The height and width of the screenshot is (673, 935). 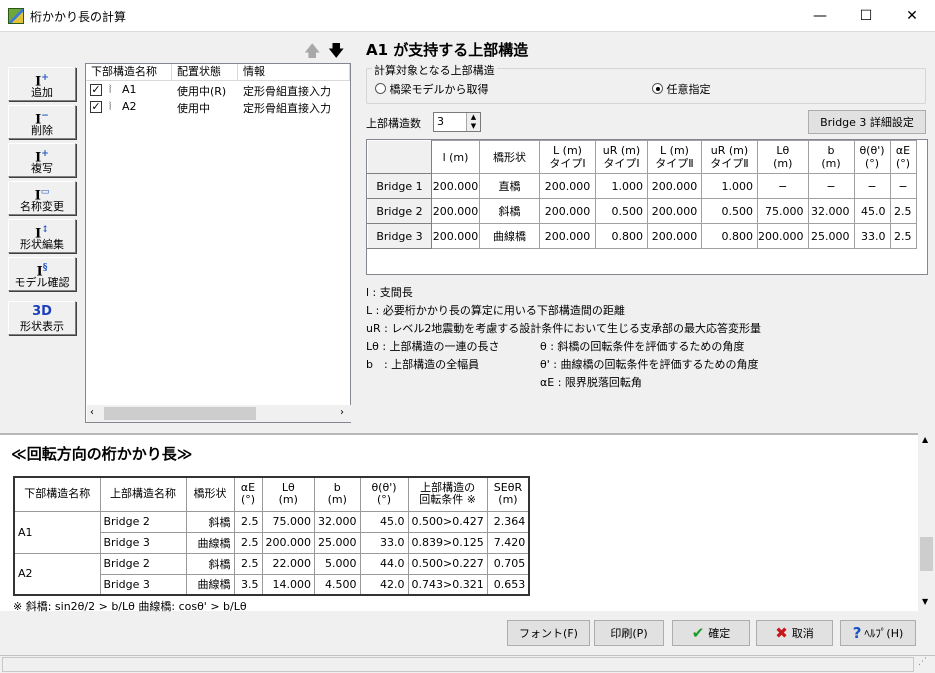 I want to click on radio-selected-icon, so click(x=657, y=88).